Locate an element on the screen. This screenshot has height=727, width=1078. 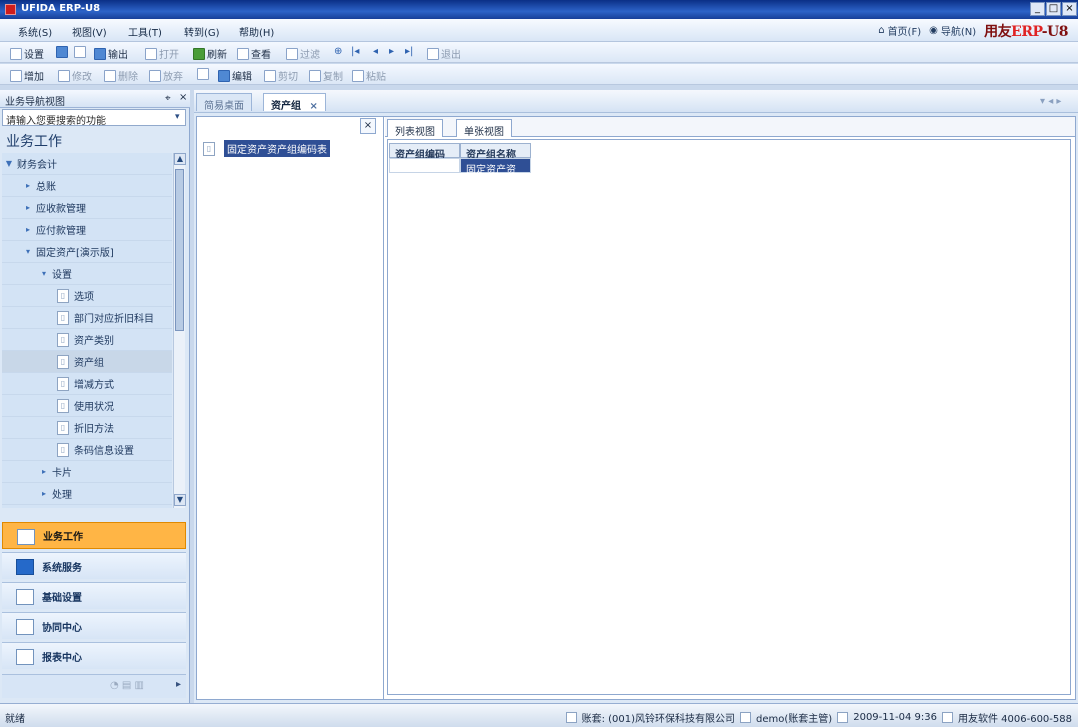
tree-scrollbar: ▲ ▼ is located at coordinates (179, 330).